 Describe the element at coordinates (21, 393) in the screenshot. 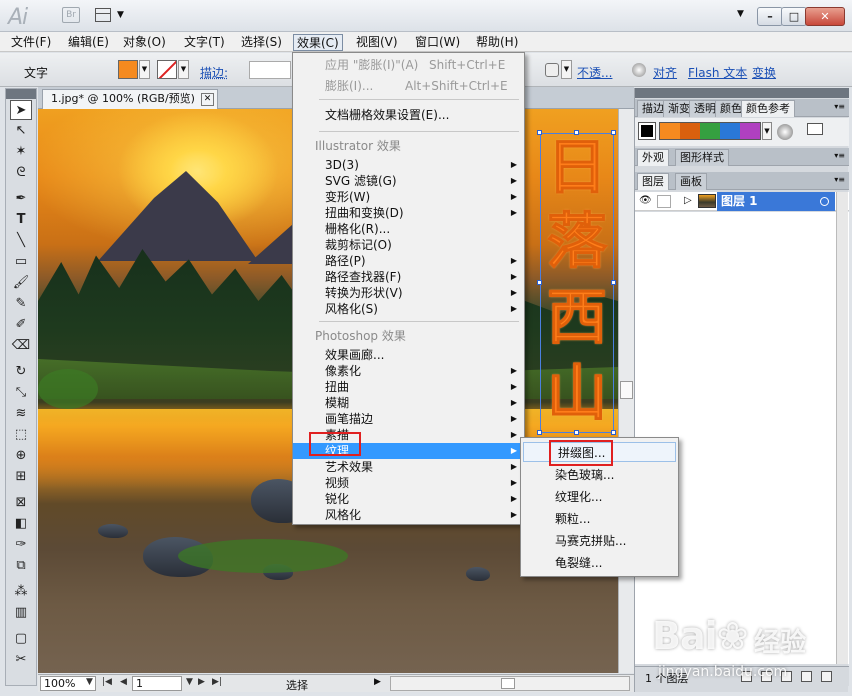

I see `scale-tool-icon: ⤡` at that location.